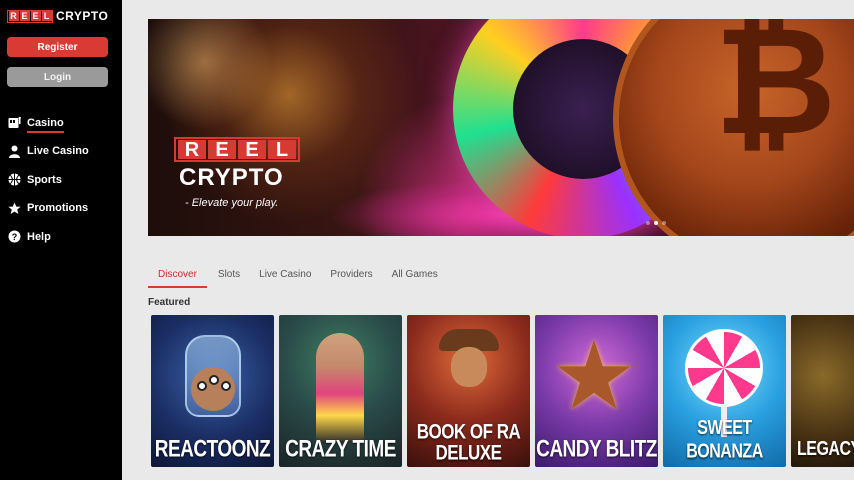 This screenshot has width=854, height=480. Describe the element at coordinates (212, 449) in the screenshot. I see `game-title: REACTOONZ` at that location.